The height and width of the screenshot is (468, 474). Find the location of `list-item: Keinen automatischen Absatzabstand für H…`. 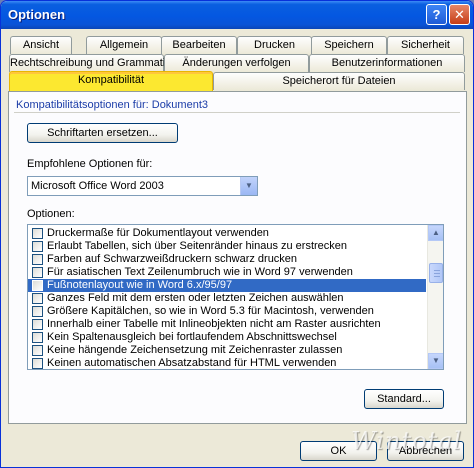

list-item: Keinen automatischen Absatzabstand für H… is located at coordinates (227, 363).